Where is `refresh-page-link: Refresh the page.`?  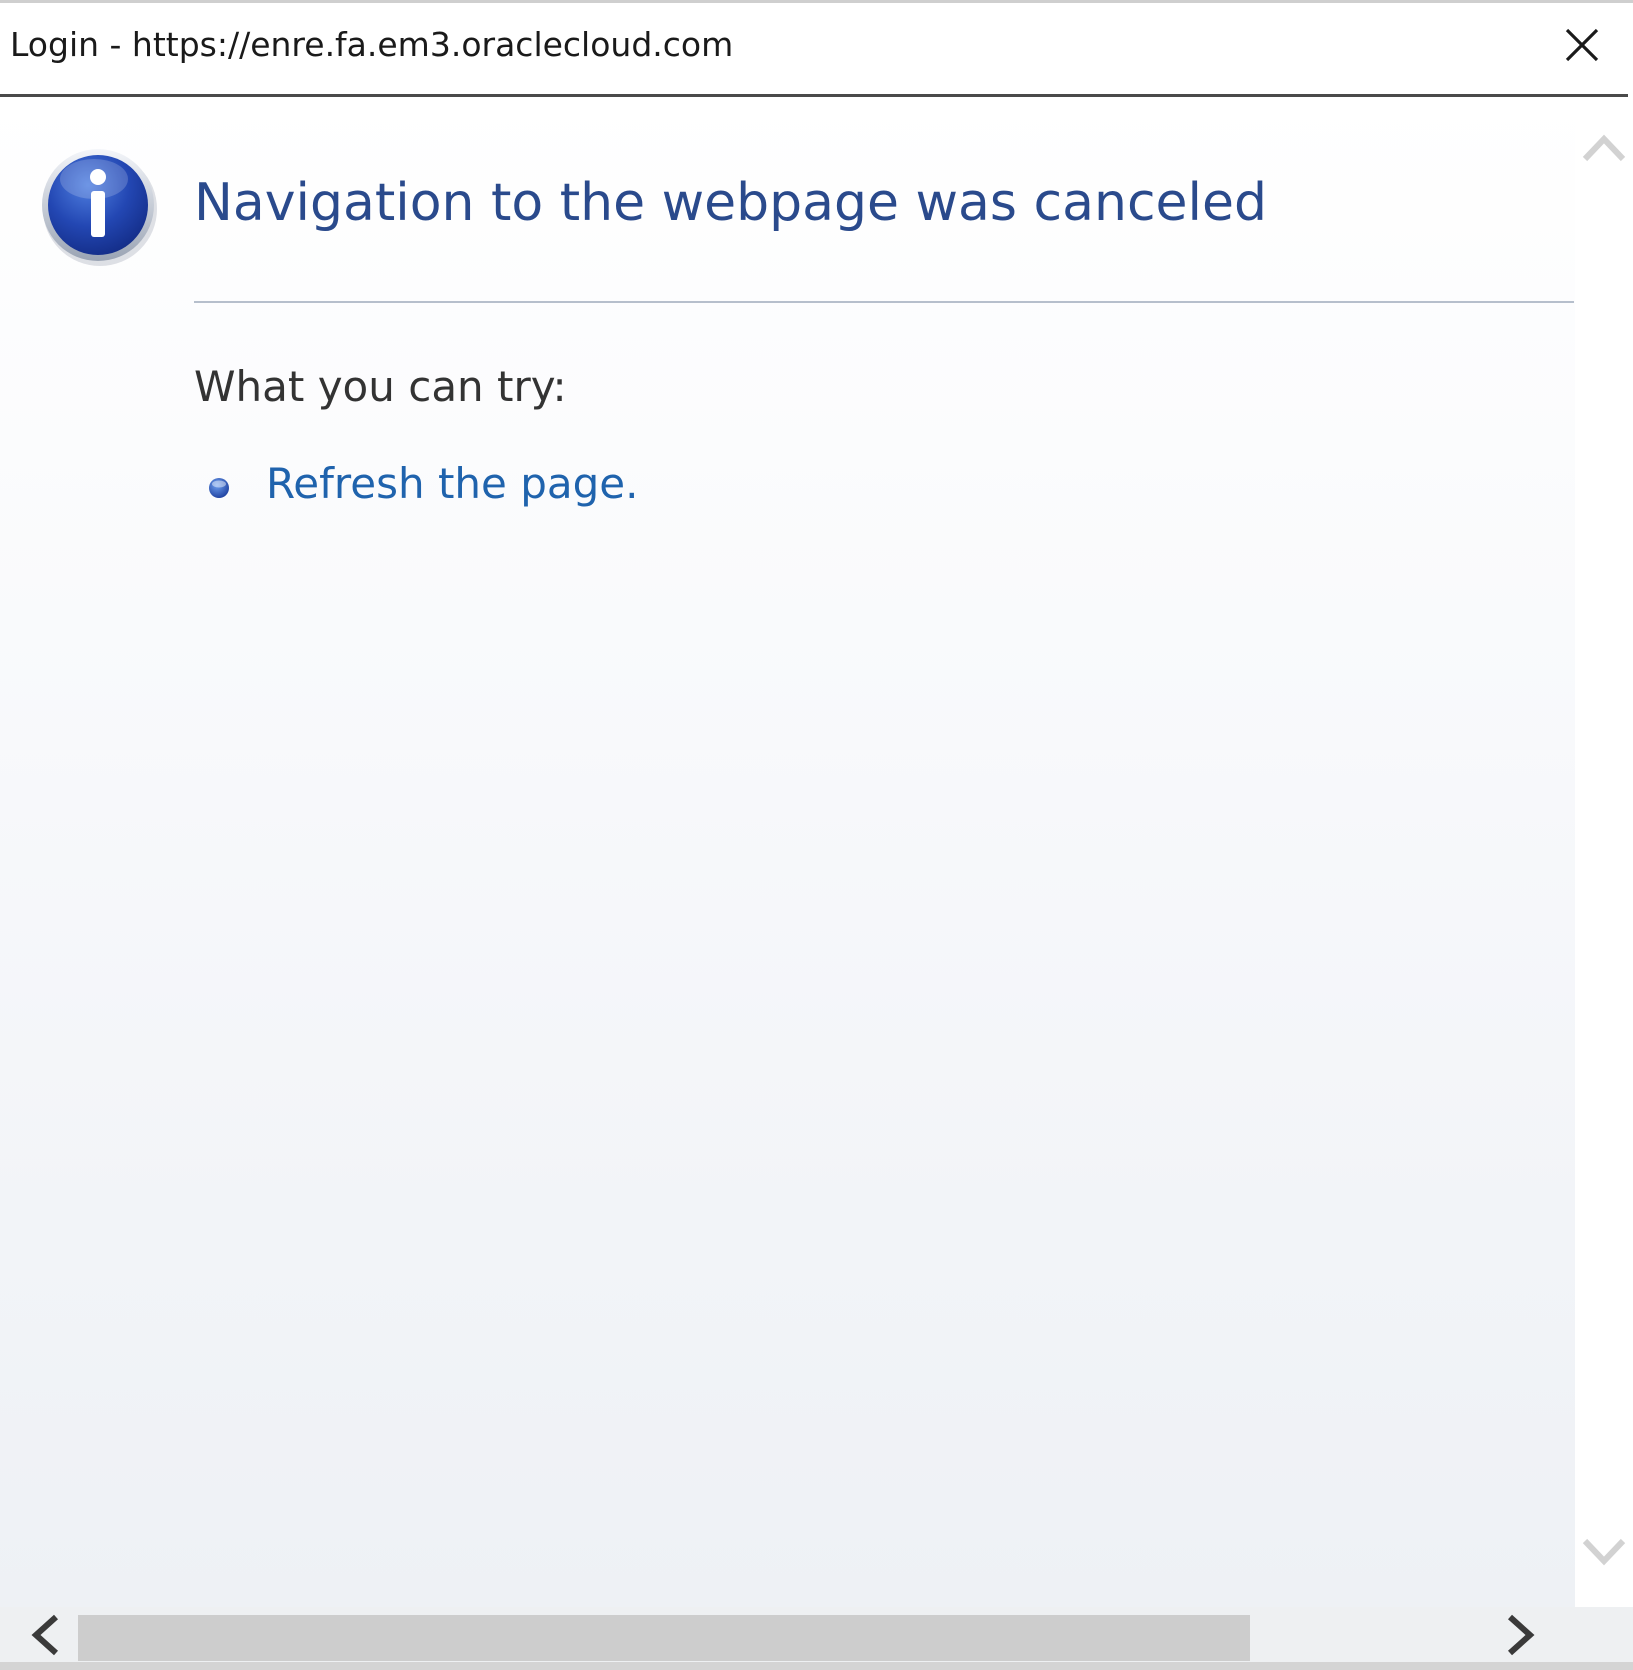 refresh-page-link: Refresh the page. is located at coordinates (452, 483).